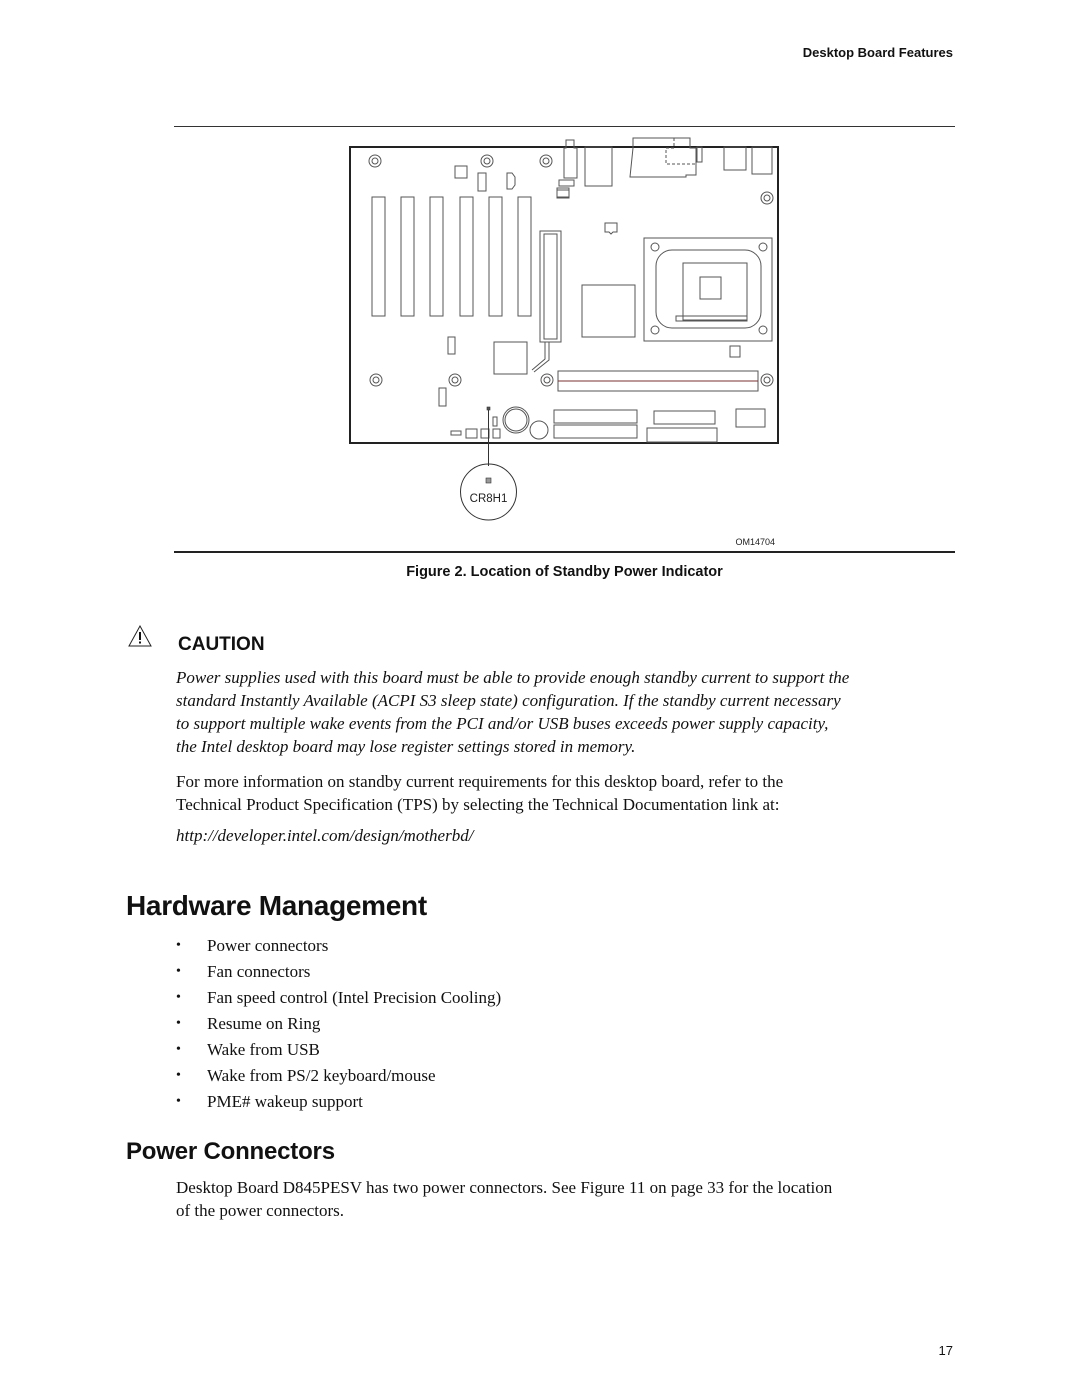 This screenshot has width=1080, height=1397. What do you see at coordinates (338, 1053) in the screenshot?
I see `list-item: • Wake from USB` at bounding box center [338, 1053].